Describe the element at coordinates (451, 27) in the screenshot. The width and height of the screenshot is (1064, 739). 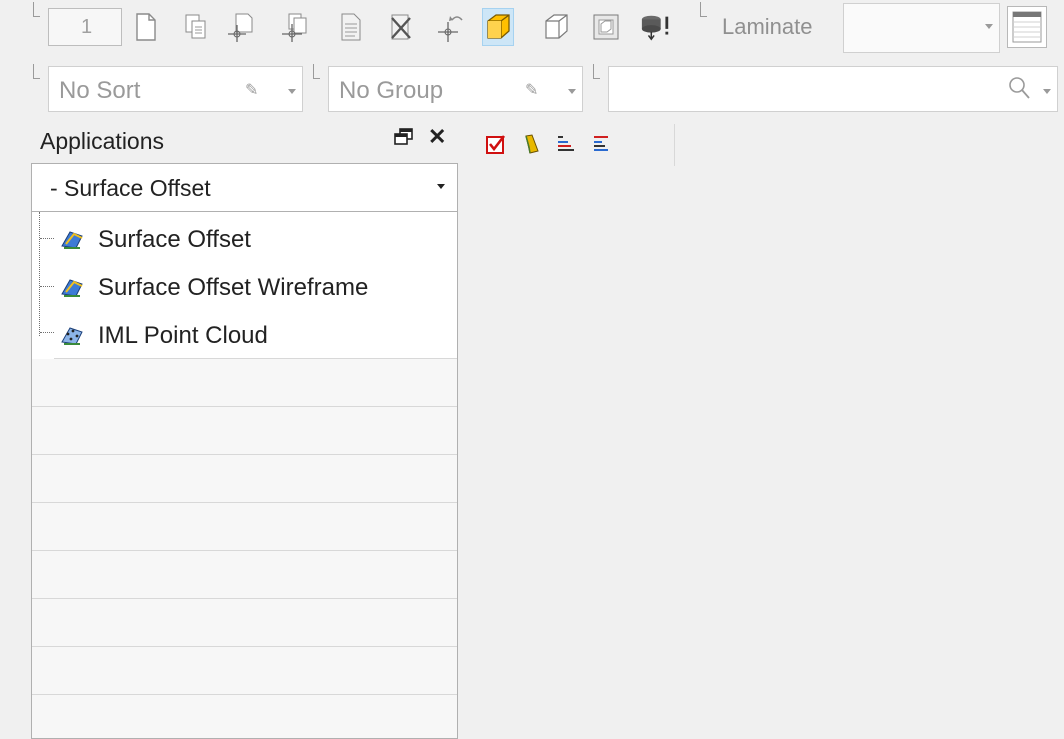
I see `ply-rotate-icon` at that location.